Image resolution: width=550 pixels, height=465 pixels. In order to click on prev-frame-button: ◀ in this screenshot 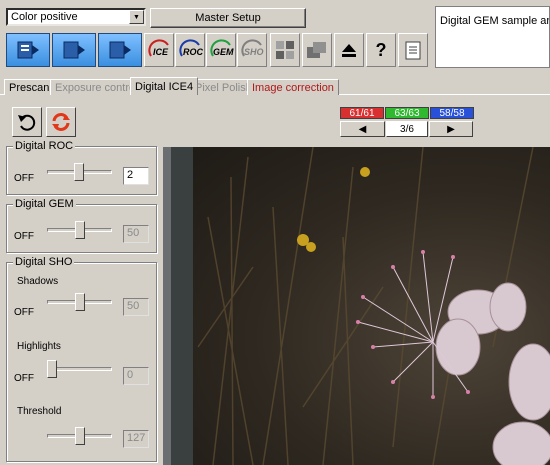, I will do `click(362, 129)`.